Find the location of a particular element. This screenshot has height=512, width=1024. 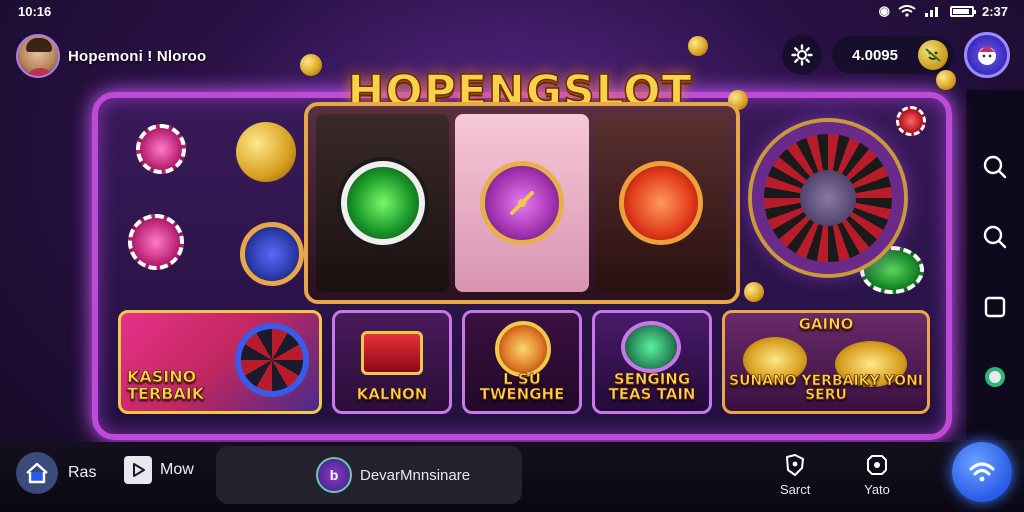

home-button is located at coordinates (37, 473).